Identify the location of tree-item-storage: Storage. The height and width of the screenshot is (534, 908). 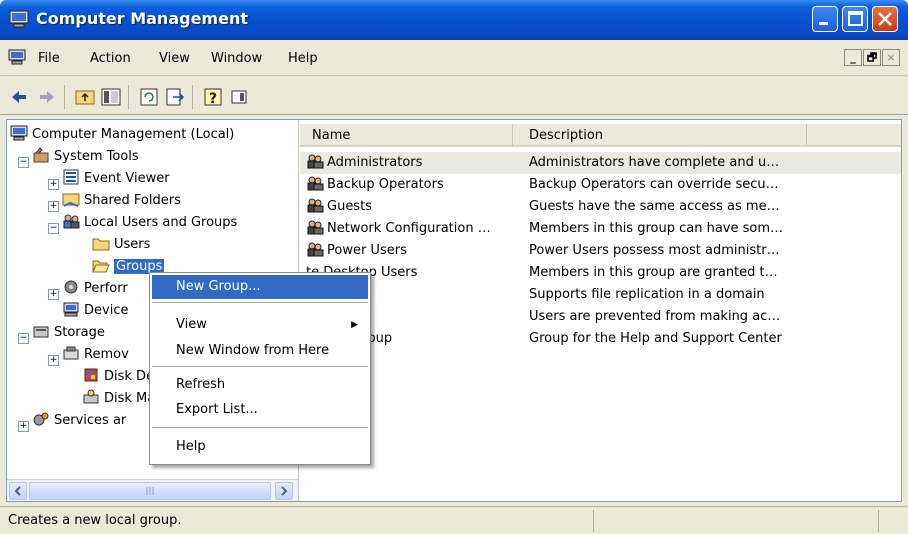
(68, 333).